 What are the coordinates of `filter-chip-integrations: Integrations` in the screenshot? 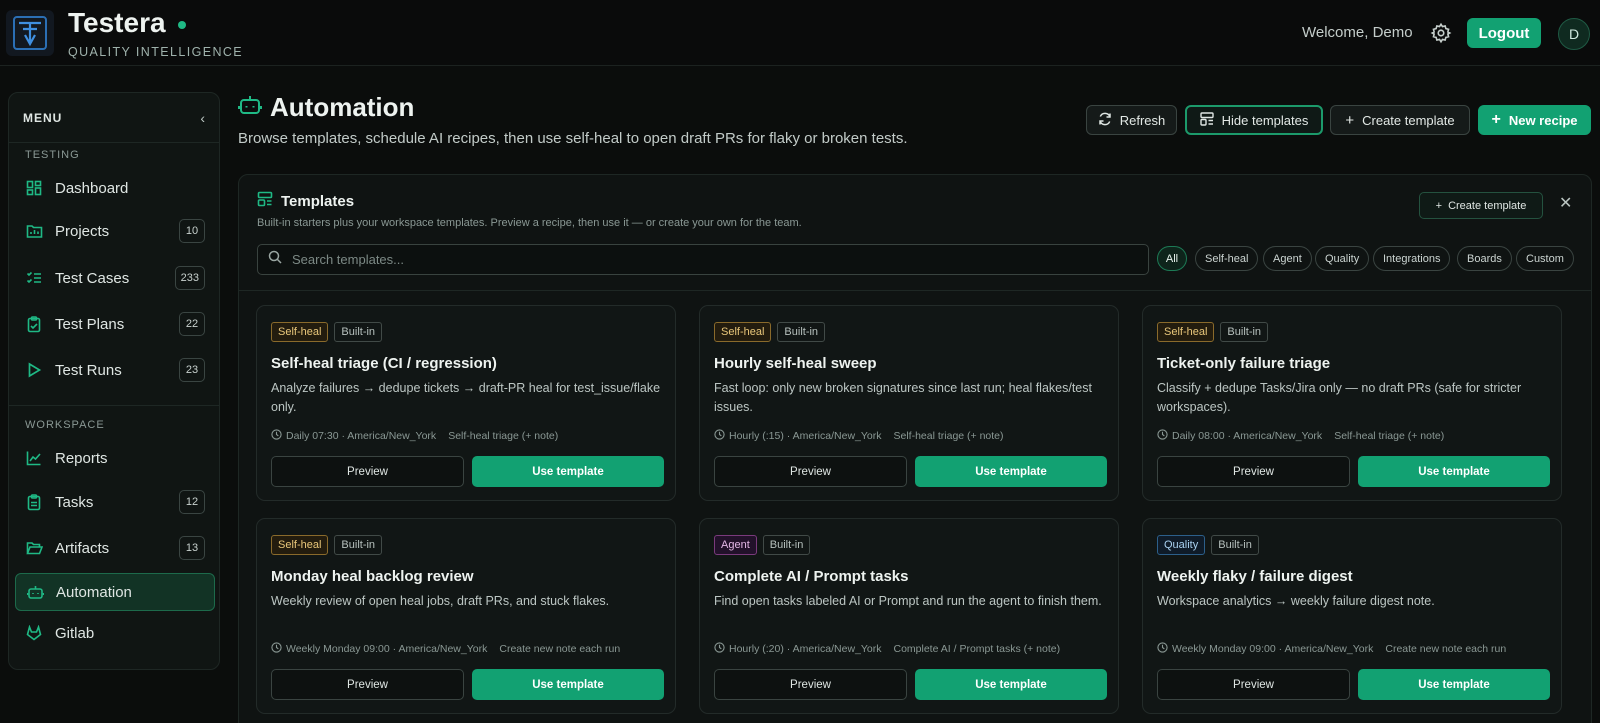 It's located at (1412, 258).